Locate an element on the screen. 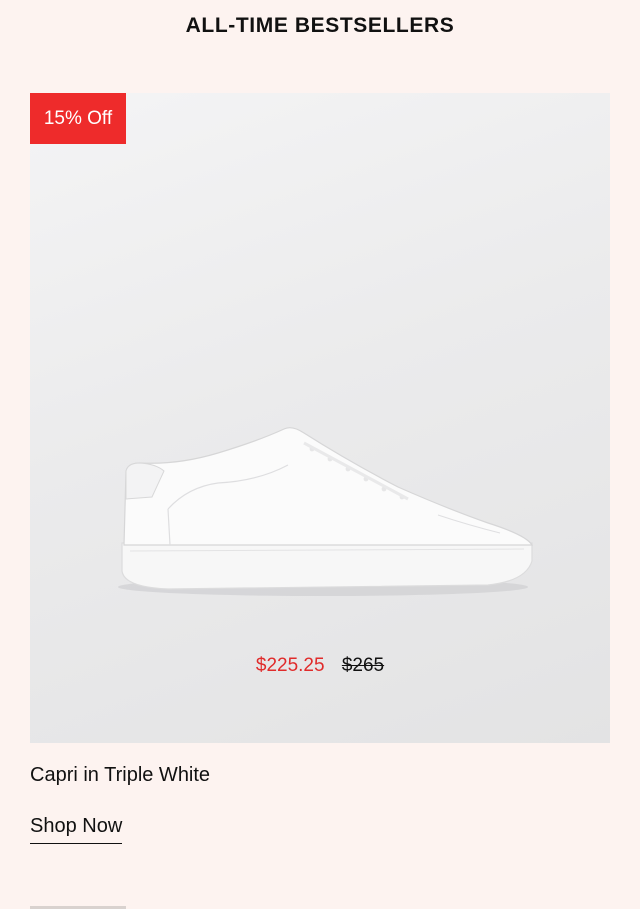 Image resolution: width=640 pixels, height=909 pixels. sneaker-image is located at coordinates (323, 515).